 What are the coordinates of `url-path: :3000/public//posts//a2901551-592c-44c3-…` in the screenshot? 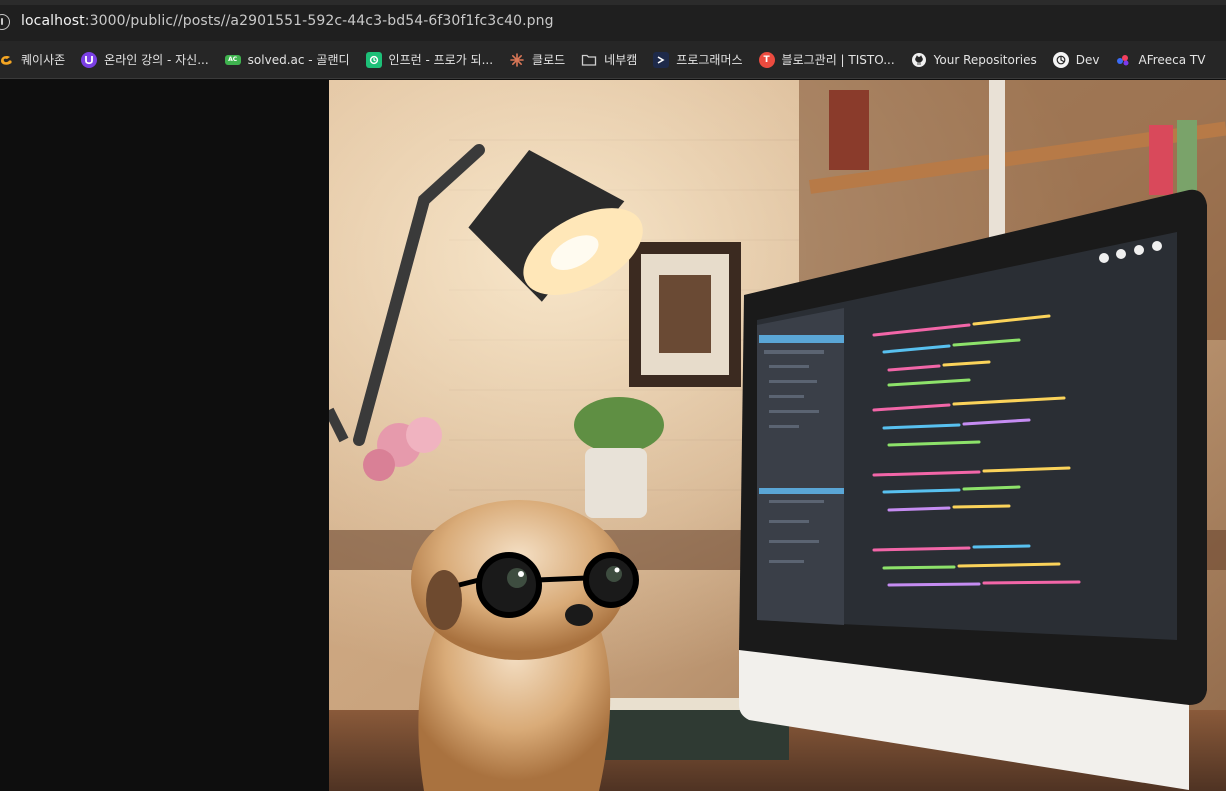 It's located at (319, 21).